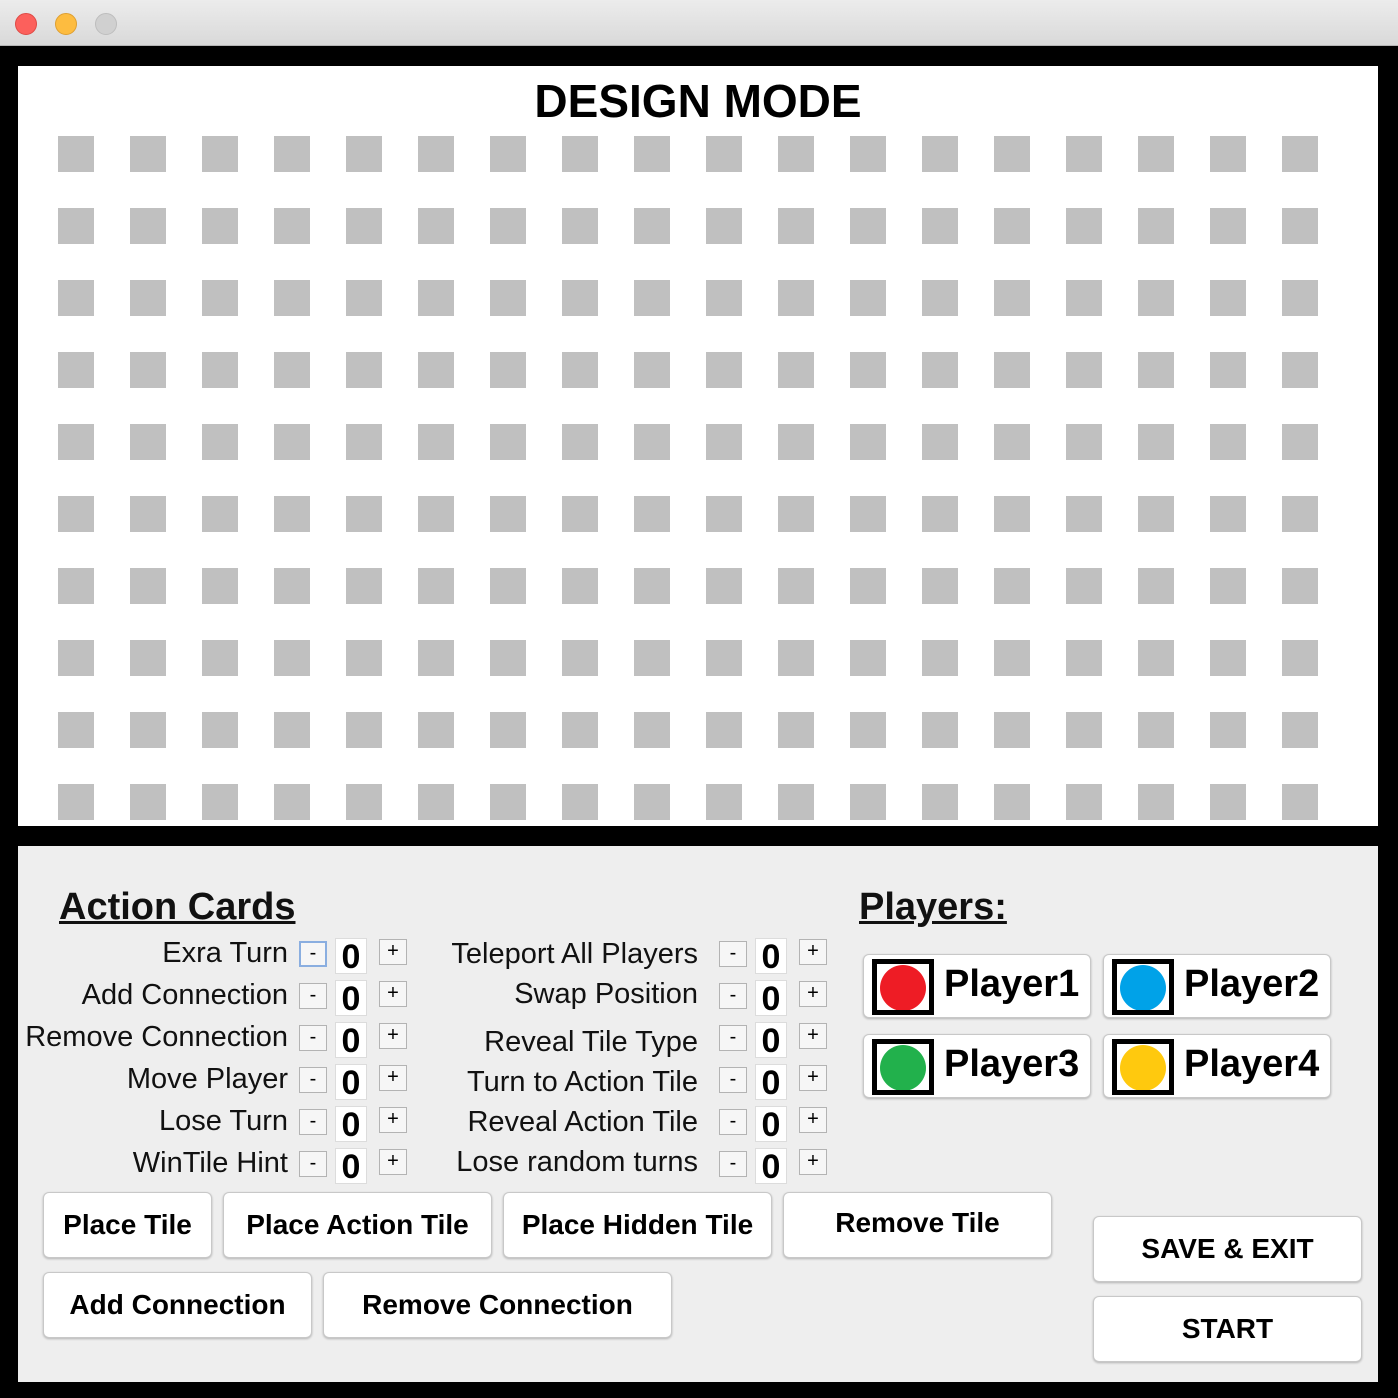 The width and height of the screenshot is (1398, 1398). Describe the element at coordinates (637, 1225) in the screenshot. I see `place-hidden-tile-button: Place Hidden Tile` at that location.